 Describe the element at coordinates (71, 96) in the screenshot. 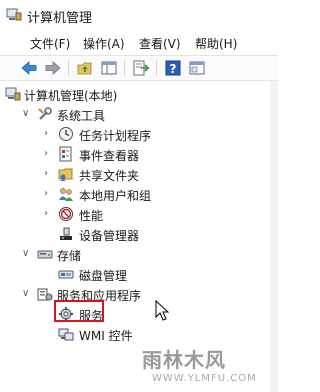

I see `tree-item-label: 计算机管理(本地)` at that location.